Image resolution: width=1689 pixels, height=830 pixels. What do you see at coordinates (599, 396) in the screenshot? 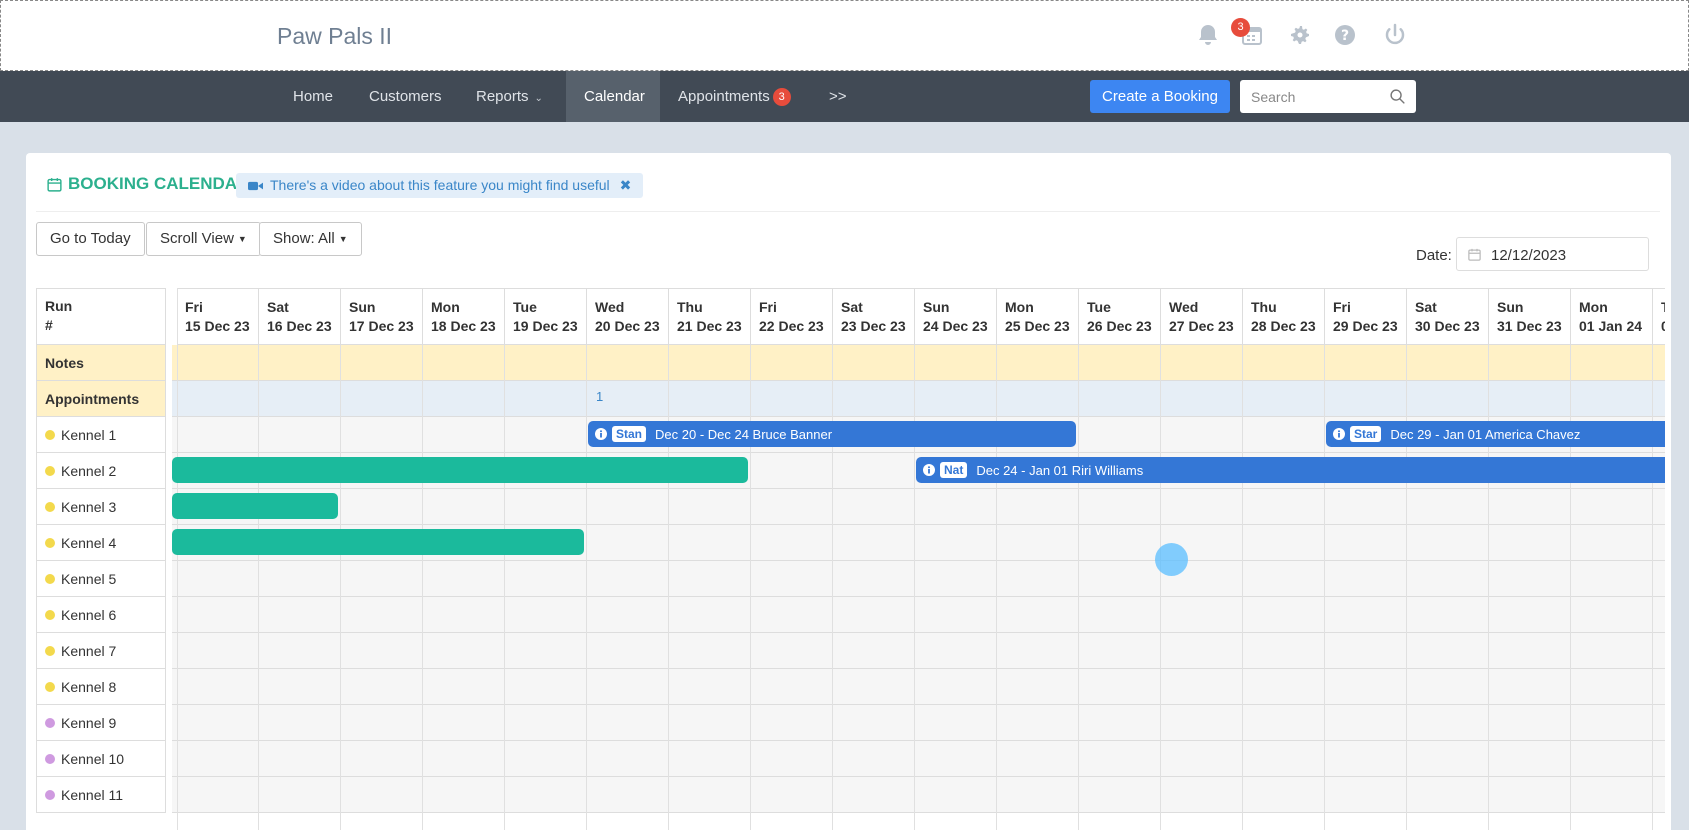
I see `appointment-count-link: 1` at bounding box center [599, 396].